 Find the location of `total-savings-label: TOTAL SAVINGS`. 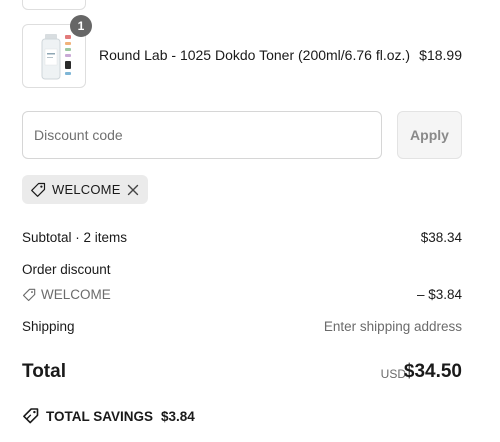

total-savings-label: TOTAL SAVINGS is located at coordinates (100, 416).